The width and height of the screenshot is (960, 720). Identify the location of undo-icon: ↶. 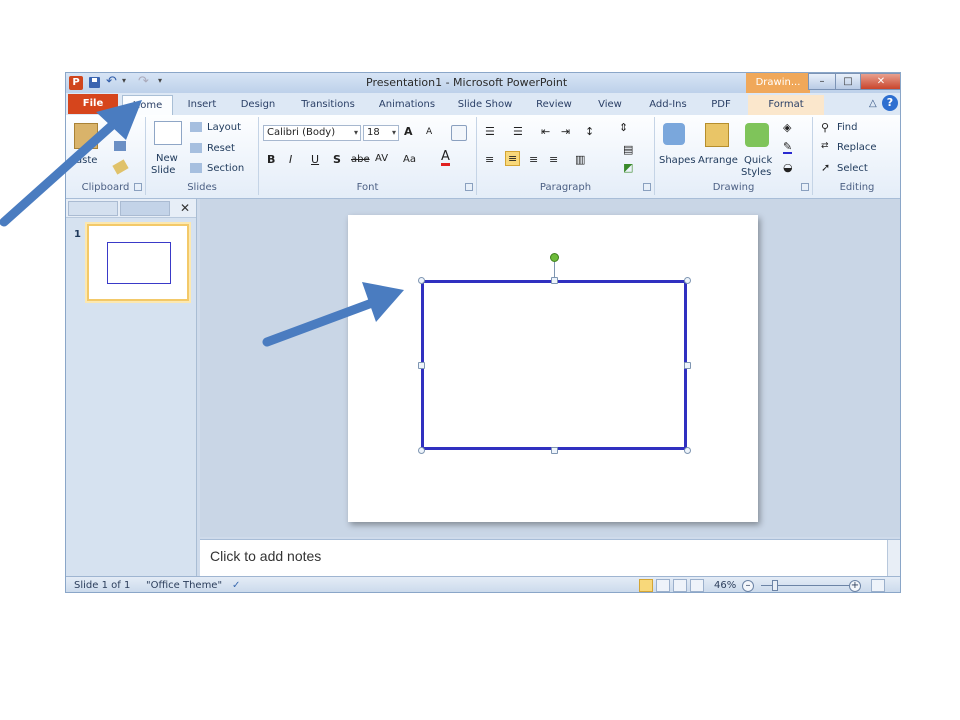
(111, 81).